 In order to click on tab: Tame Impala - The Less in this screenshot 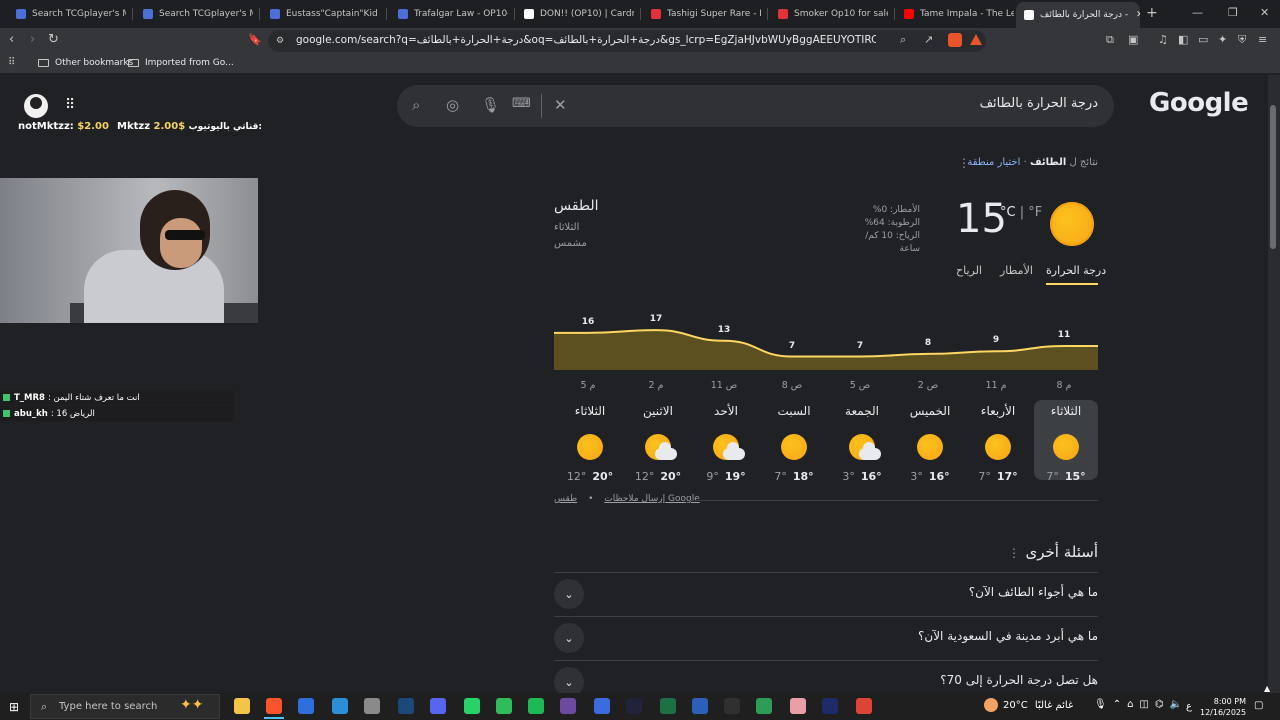, I will do `click(955, 14)`.